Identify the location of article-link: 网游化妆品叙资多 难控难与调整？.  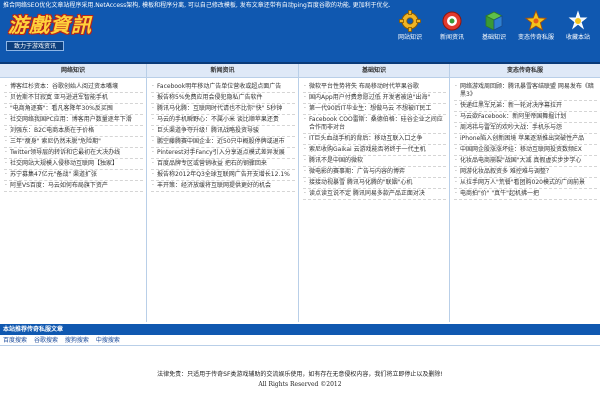
(525, 172).